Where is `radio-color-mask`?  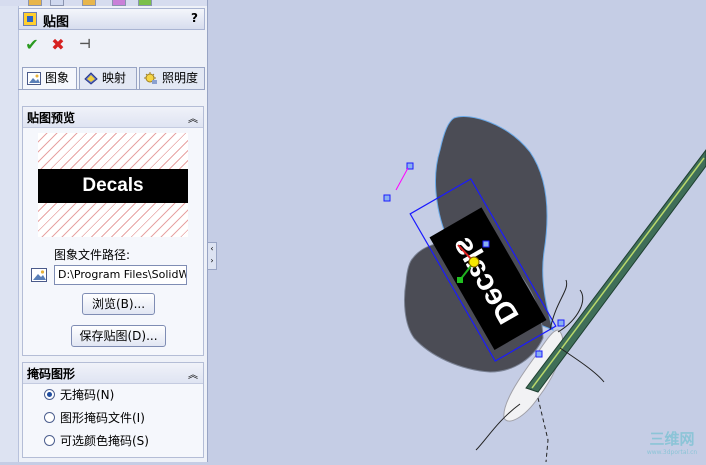 radio-color-mask is located at coordinates (49, 440).